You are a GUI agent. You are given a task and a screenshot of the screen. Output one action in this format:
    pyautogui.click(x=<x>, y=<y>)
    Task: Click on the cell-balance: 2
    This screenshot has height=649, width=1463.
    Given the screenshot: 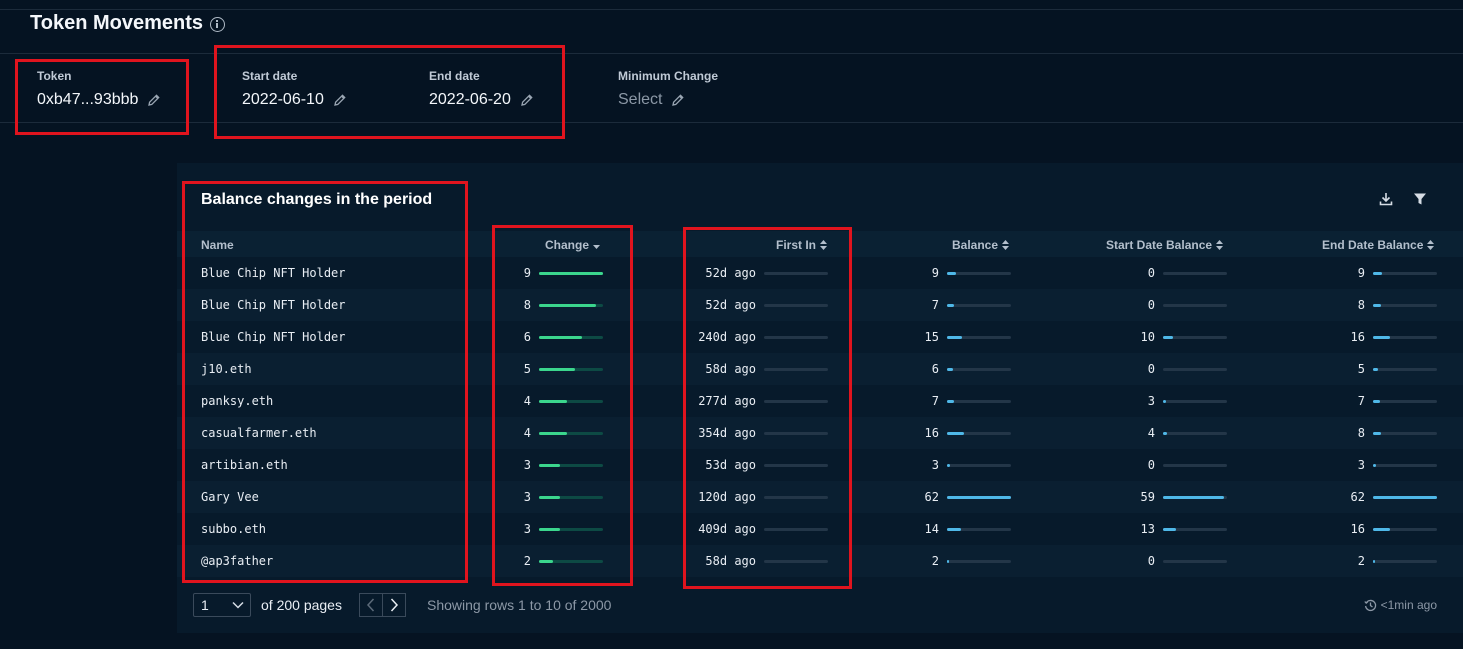 What is the action you would take?
    pyautogui.click(x=935, y=561)
    